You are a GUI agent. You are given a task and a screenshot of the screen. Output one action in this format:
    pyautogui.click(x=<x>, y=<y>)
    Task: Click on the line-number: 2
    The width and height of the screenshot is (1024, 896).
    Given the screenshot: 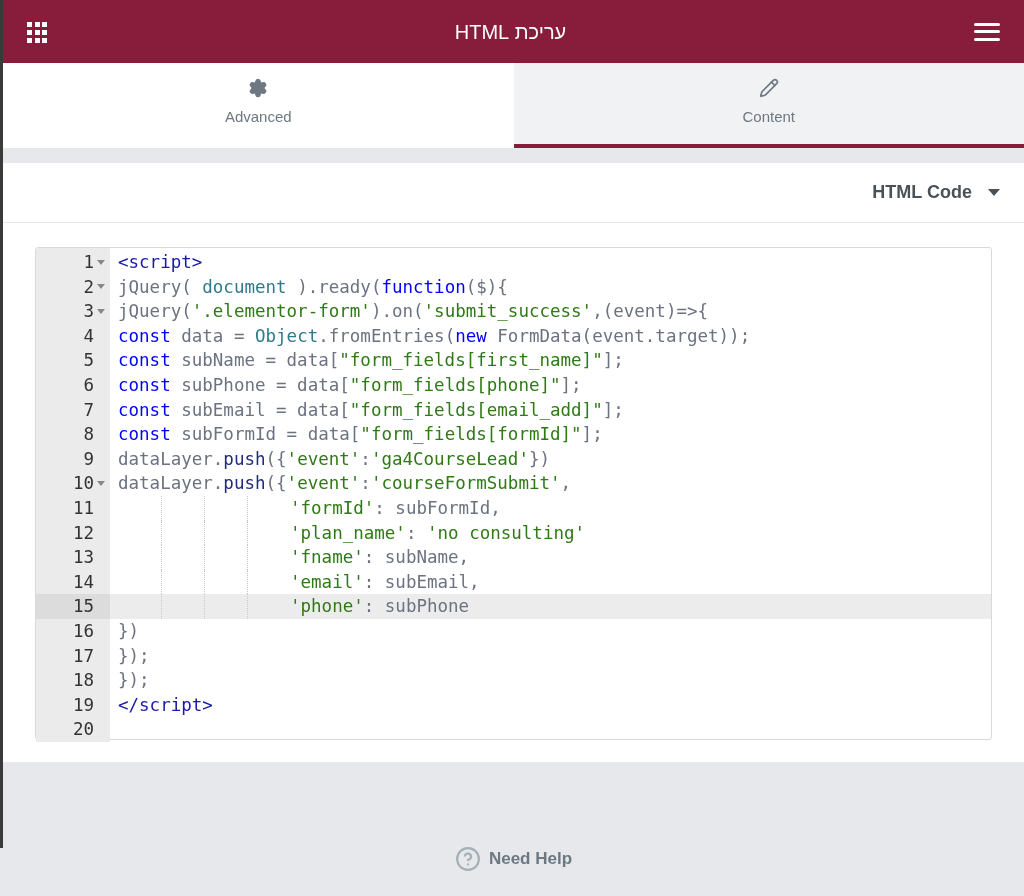 What is the action you would take?
    pyautogui.click(x=88, y=287)
    